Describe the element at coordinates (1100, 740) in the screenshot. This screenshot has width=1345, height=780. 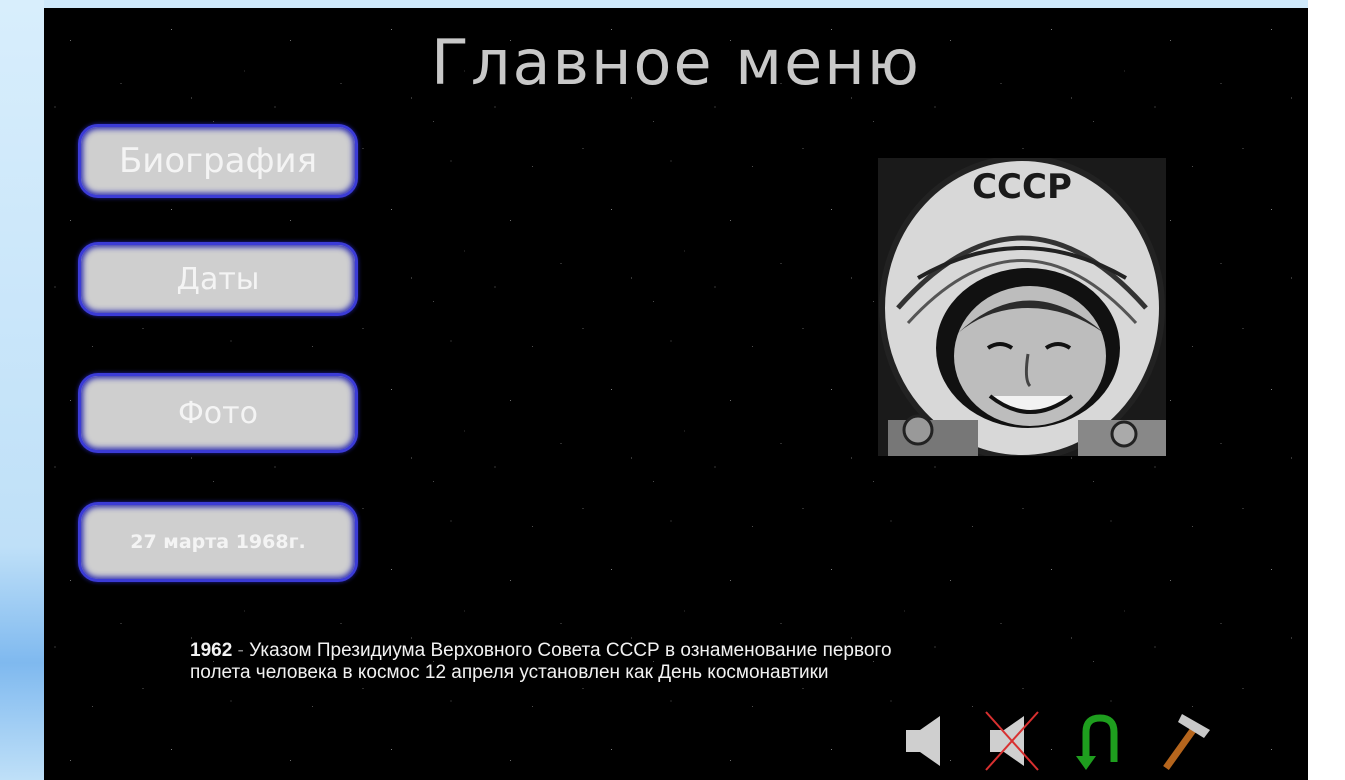
I see `return-icon` at that location.